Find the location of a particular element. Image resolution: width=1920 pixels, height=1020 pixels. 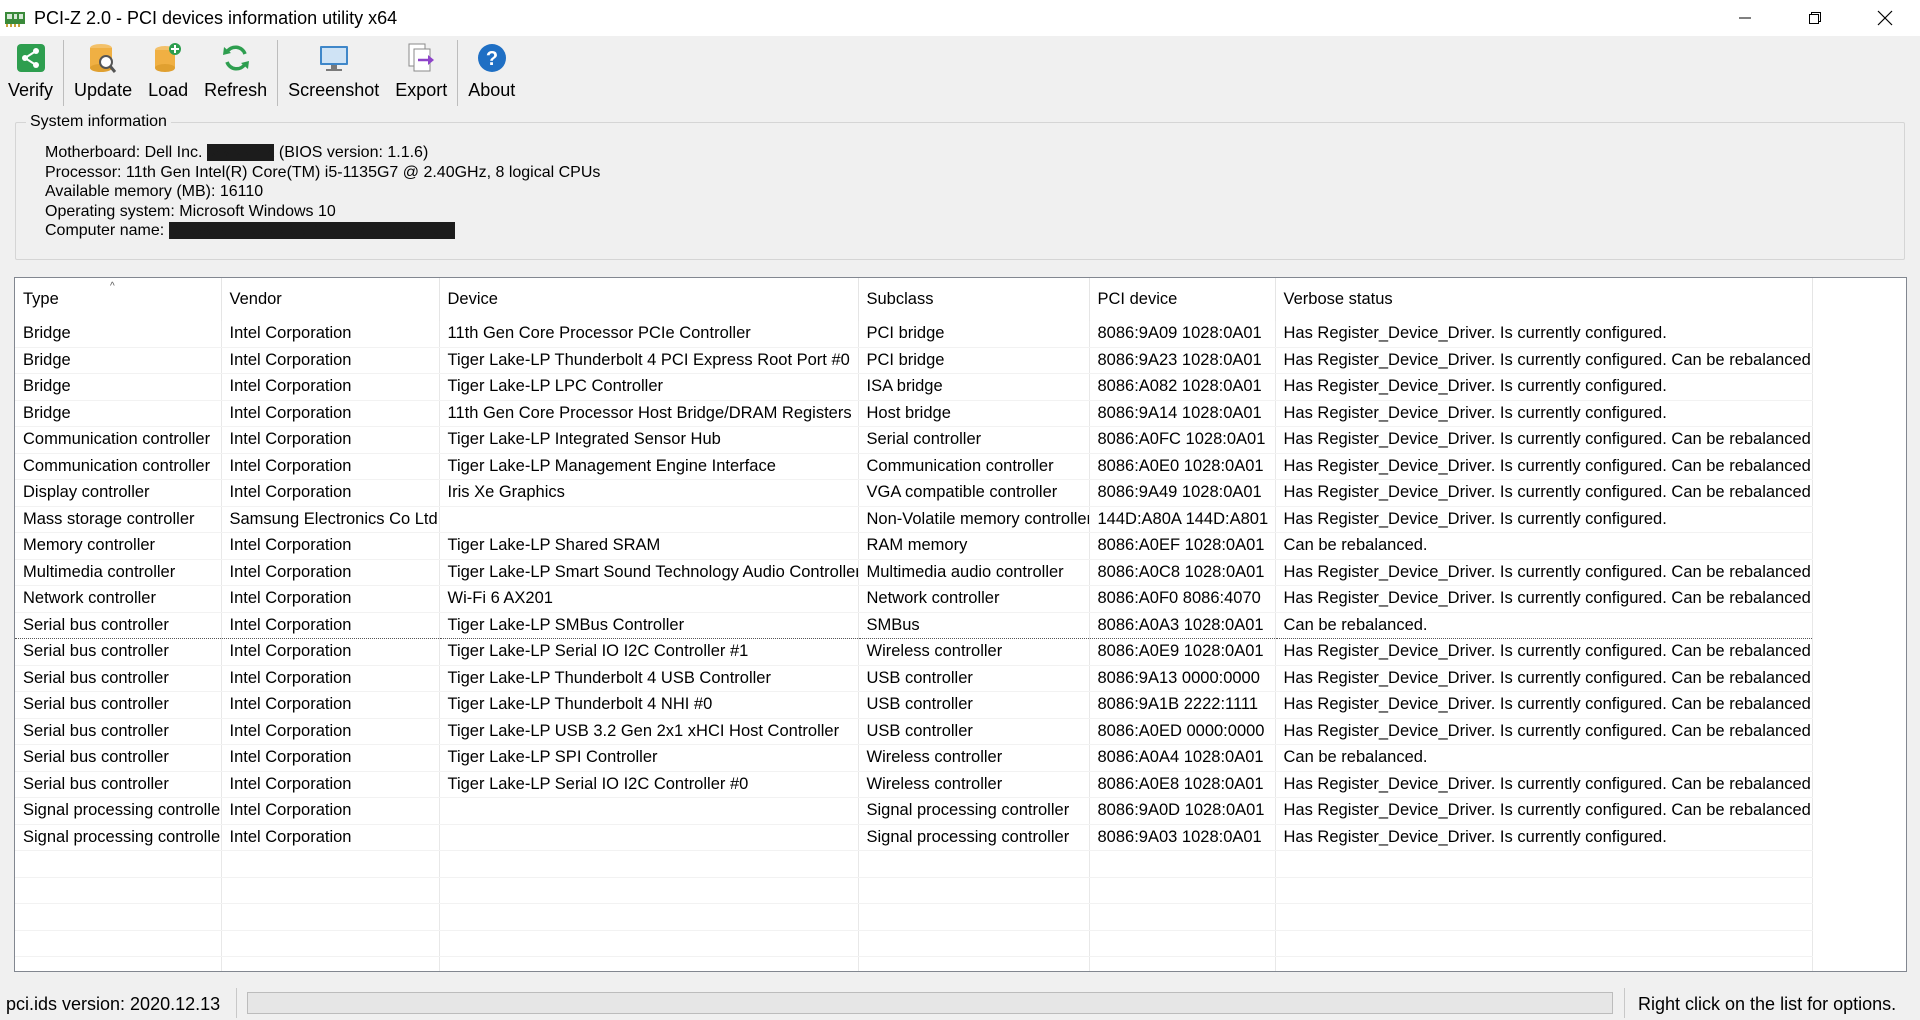

bios-version: (BIOS version: 1.1.6) is located at coordinates (351, 152).